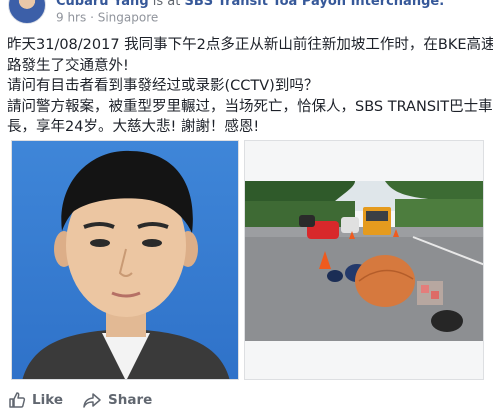 This screenshot has height=416, width=493. What do you see at coordinates (102, 4) in the screenshot?
I see `author-name-link: Cubaru Yang` at bounding box center [102, 4].